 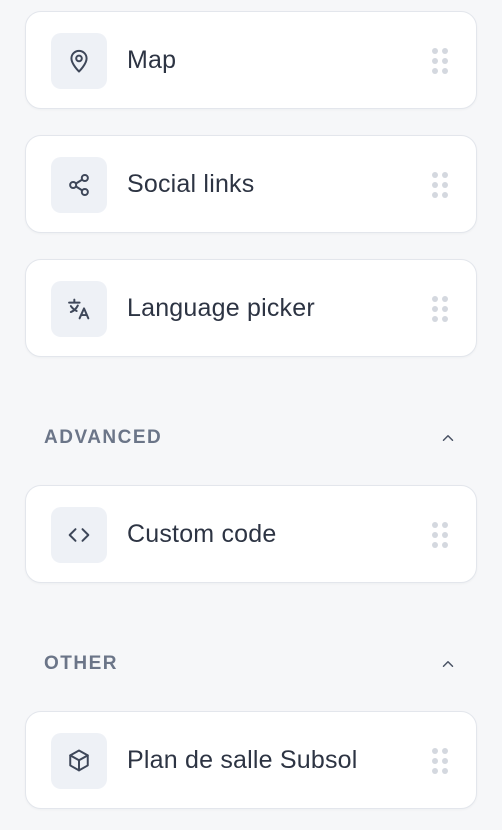 What do you see at coordinates (251, 664) in the screenshot?
I see `section-header-other: OTHER` at bounding box center [251, 664].